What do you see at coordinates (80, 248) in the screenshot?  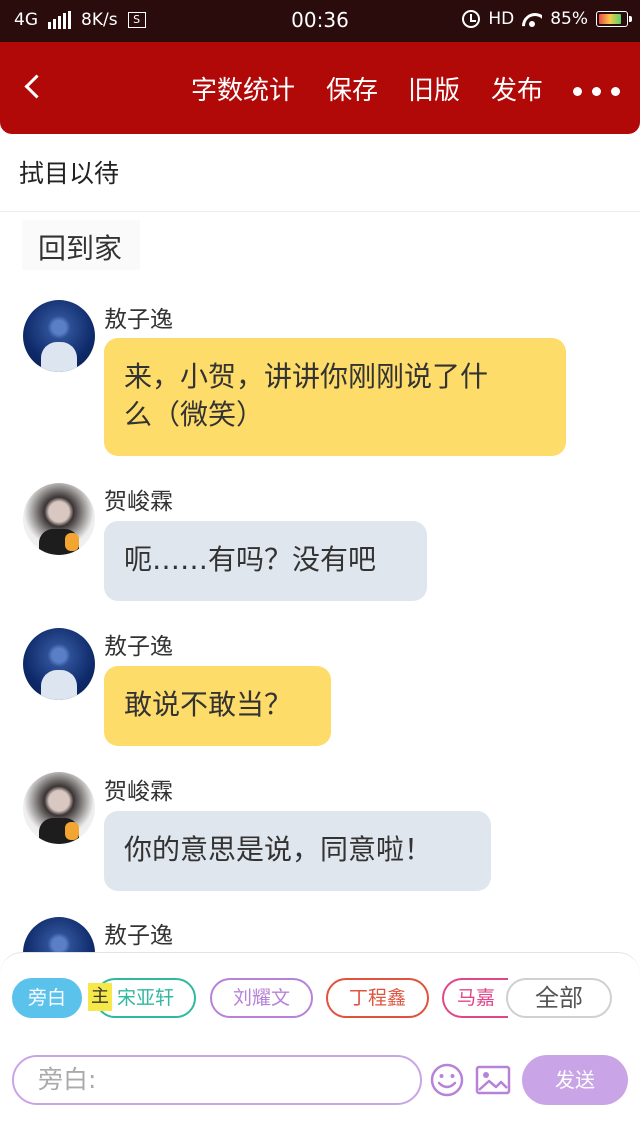 I see `scene-title-text: 回到家` at bounding box center [80, 248].